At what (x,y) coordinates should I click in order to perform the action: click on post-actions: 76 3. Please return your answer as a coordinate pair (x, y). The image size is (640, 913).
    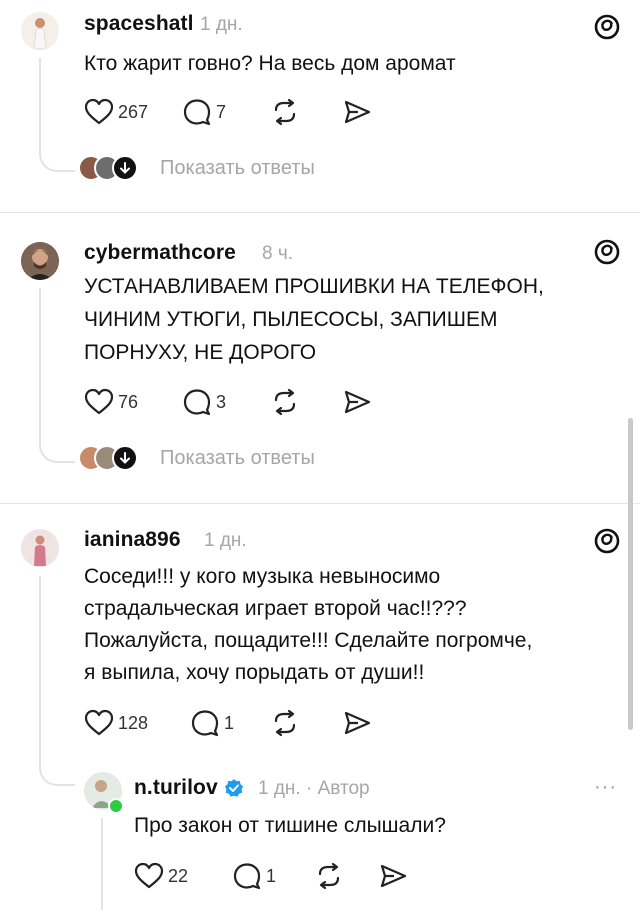
    Looking at the image, I should click on (244, 402).